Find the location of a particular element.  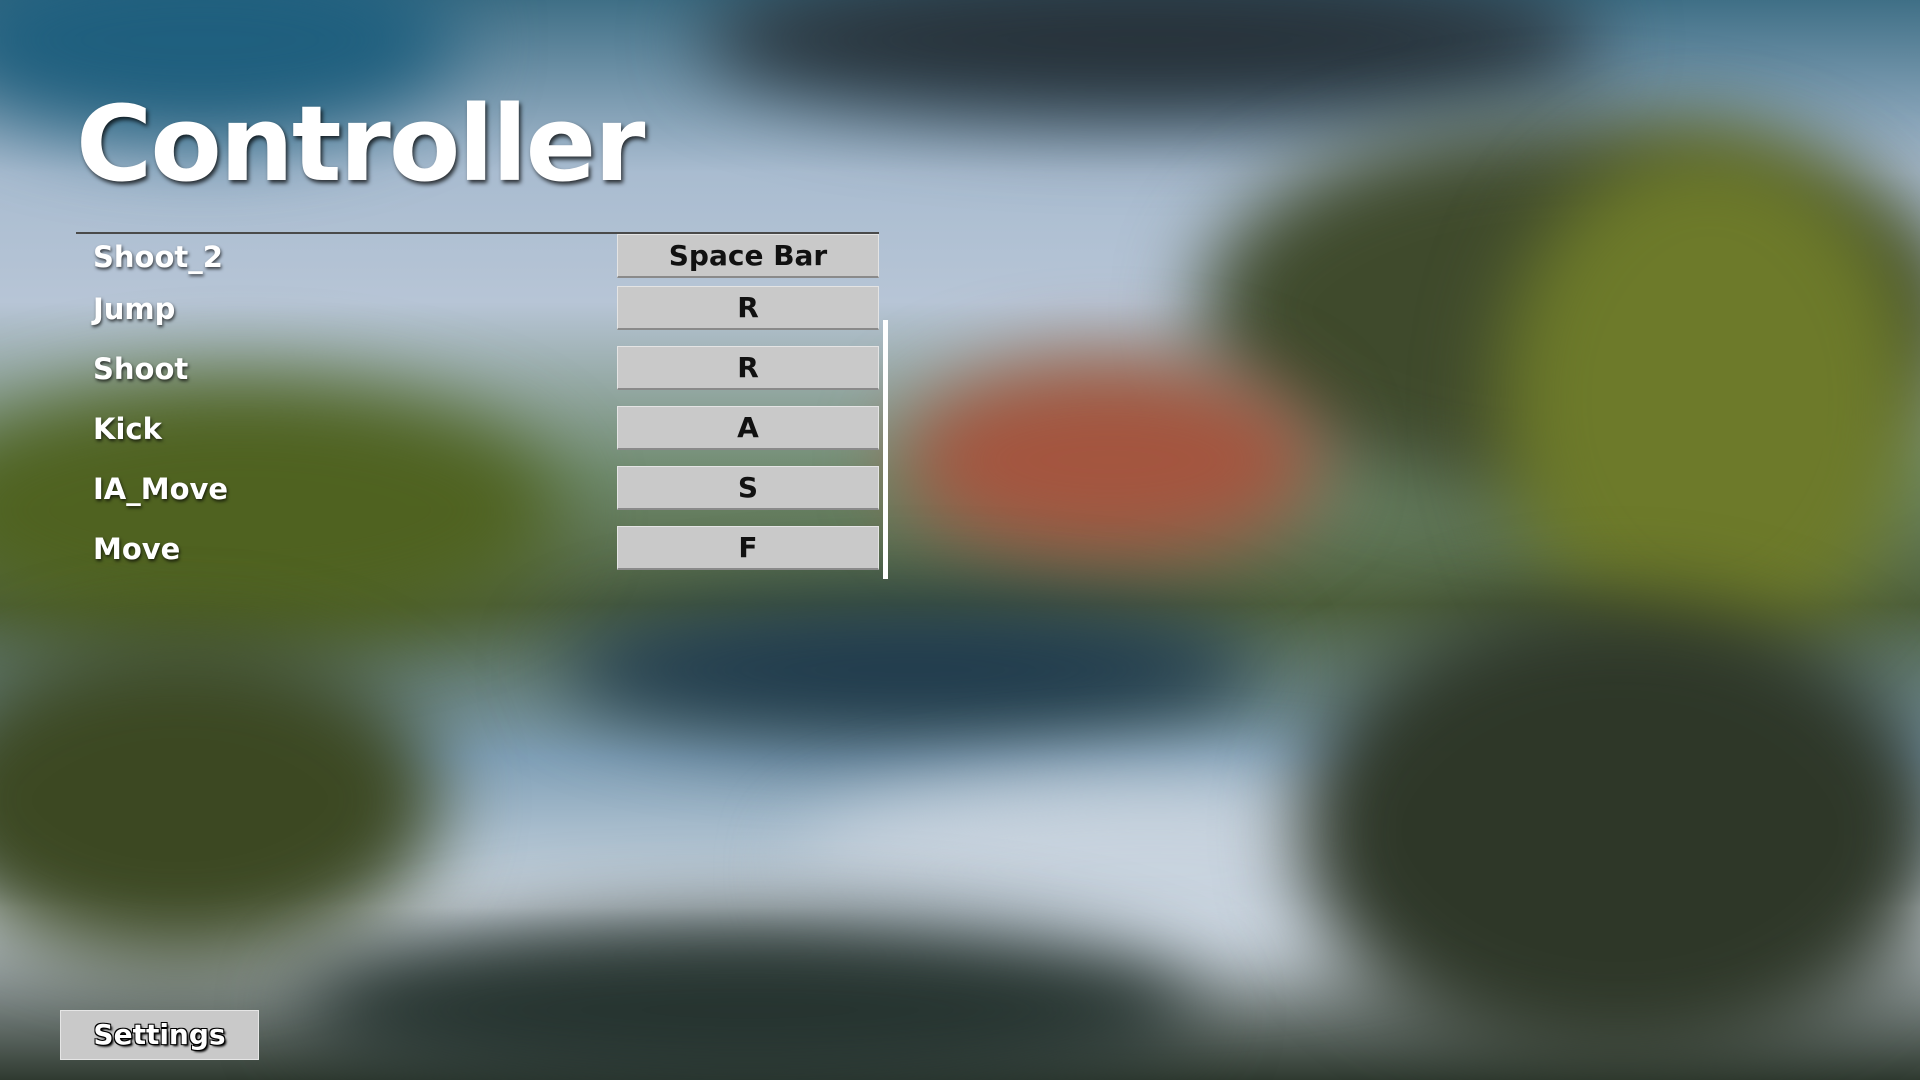

action-label: Shoot_2 is located at coordinates (158, 257).